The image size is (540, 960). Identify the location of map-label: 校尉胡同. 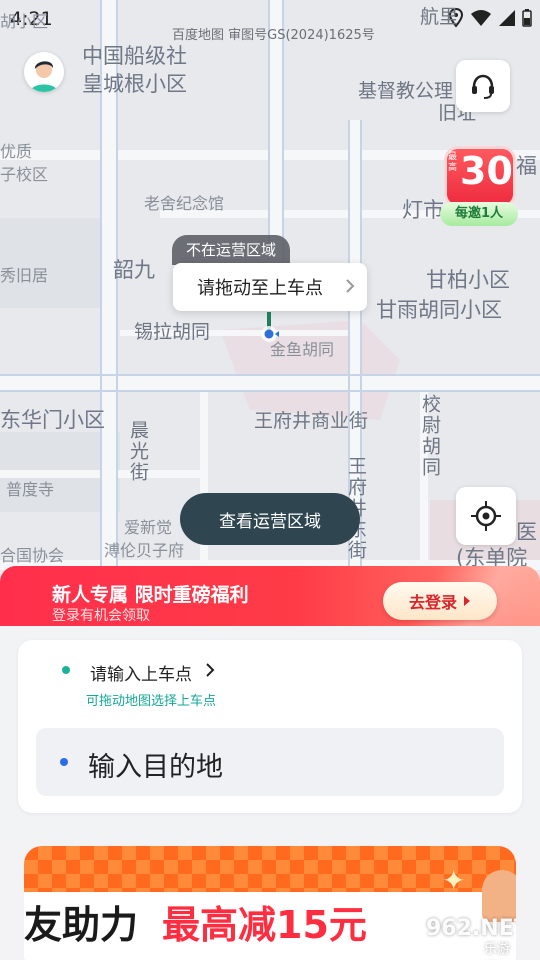
(430, 436).